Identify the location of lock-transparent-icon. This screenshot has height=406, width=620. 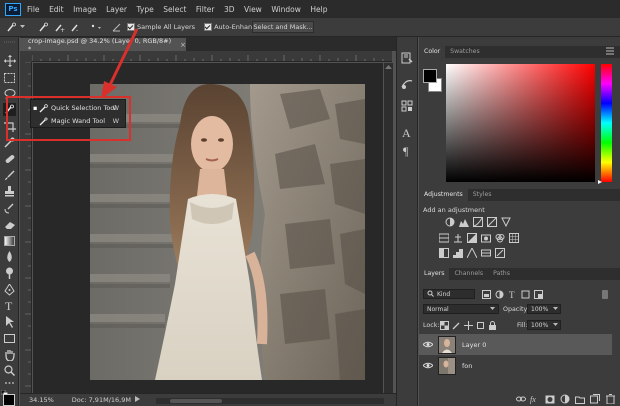
(444, 325).